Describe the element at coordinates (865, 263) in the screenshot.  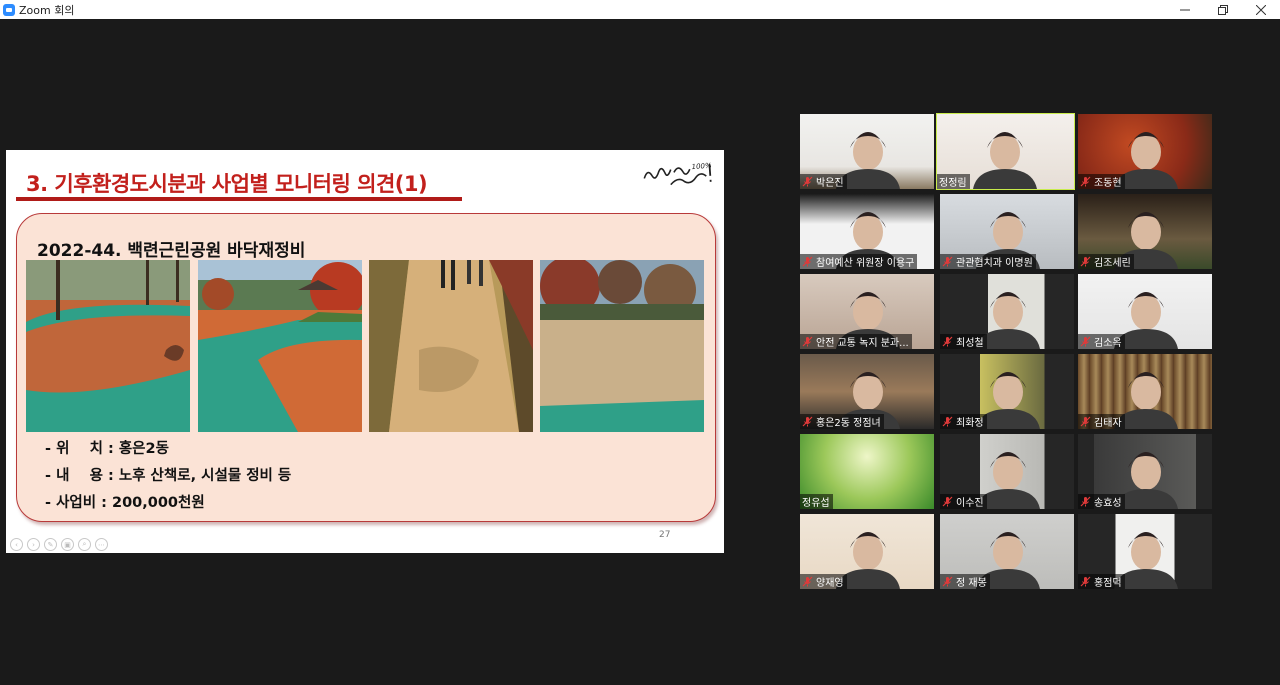
I see `participant-name: 참여예산 위원장 이용구` at that location.